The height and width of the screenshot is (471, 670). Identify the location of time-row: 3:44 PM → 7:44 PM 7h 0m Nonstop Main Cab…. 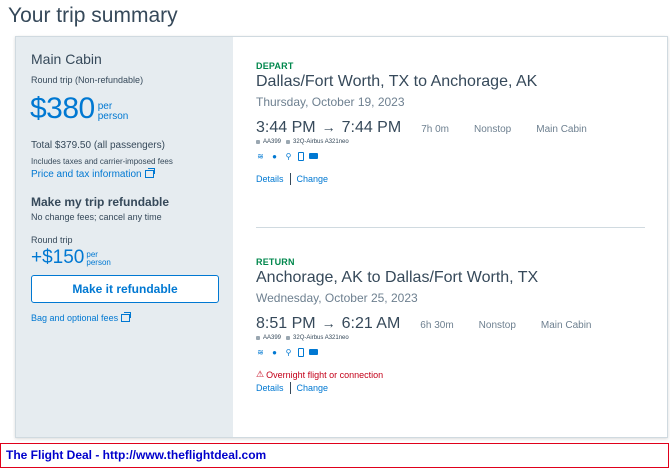
(456, 128).